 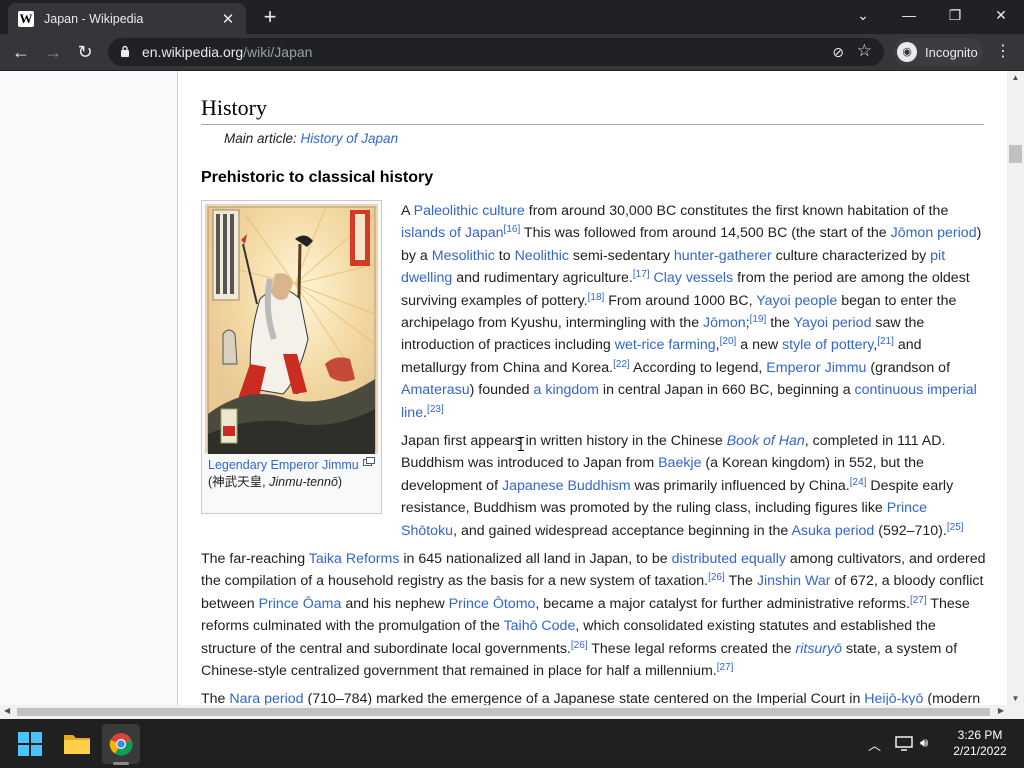 What do you see at coordinates (463, 256) in the screenshot?
I see `article-link: Mesolithic` at bounding box center [463, 256].